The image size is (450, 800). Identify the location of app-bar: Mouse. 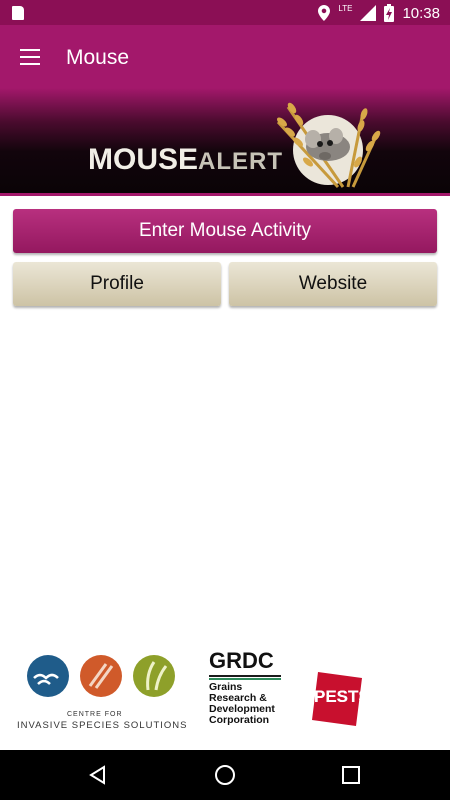
(225, 56).